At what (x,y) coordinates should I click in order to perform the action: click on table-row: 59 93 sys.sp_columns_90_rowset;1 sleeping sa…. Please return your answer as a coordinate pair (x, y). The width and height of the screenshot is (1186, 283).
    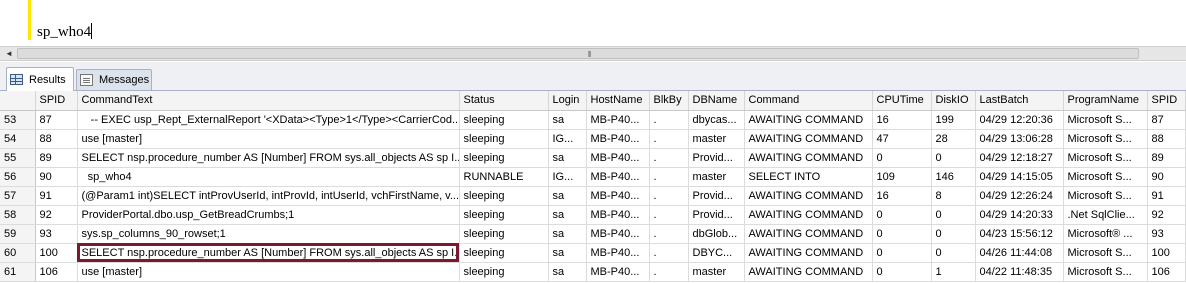
    Looking at the image, I should click on (593, 234).